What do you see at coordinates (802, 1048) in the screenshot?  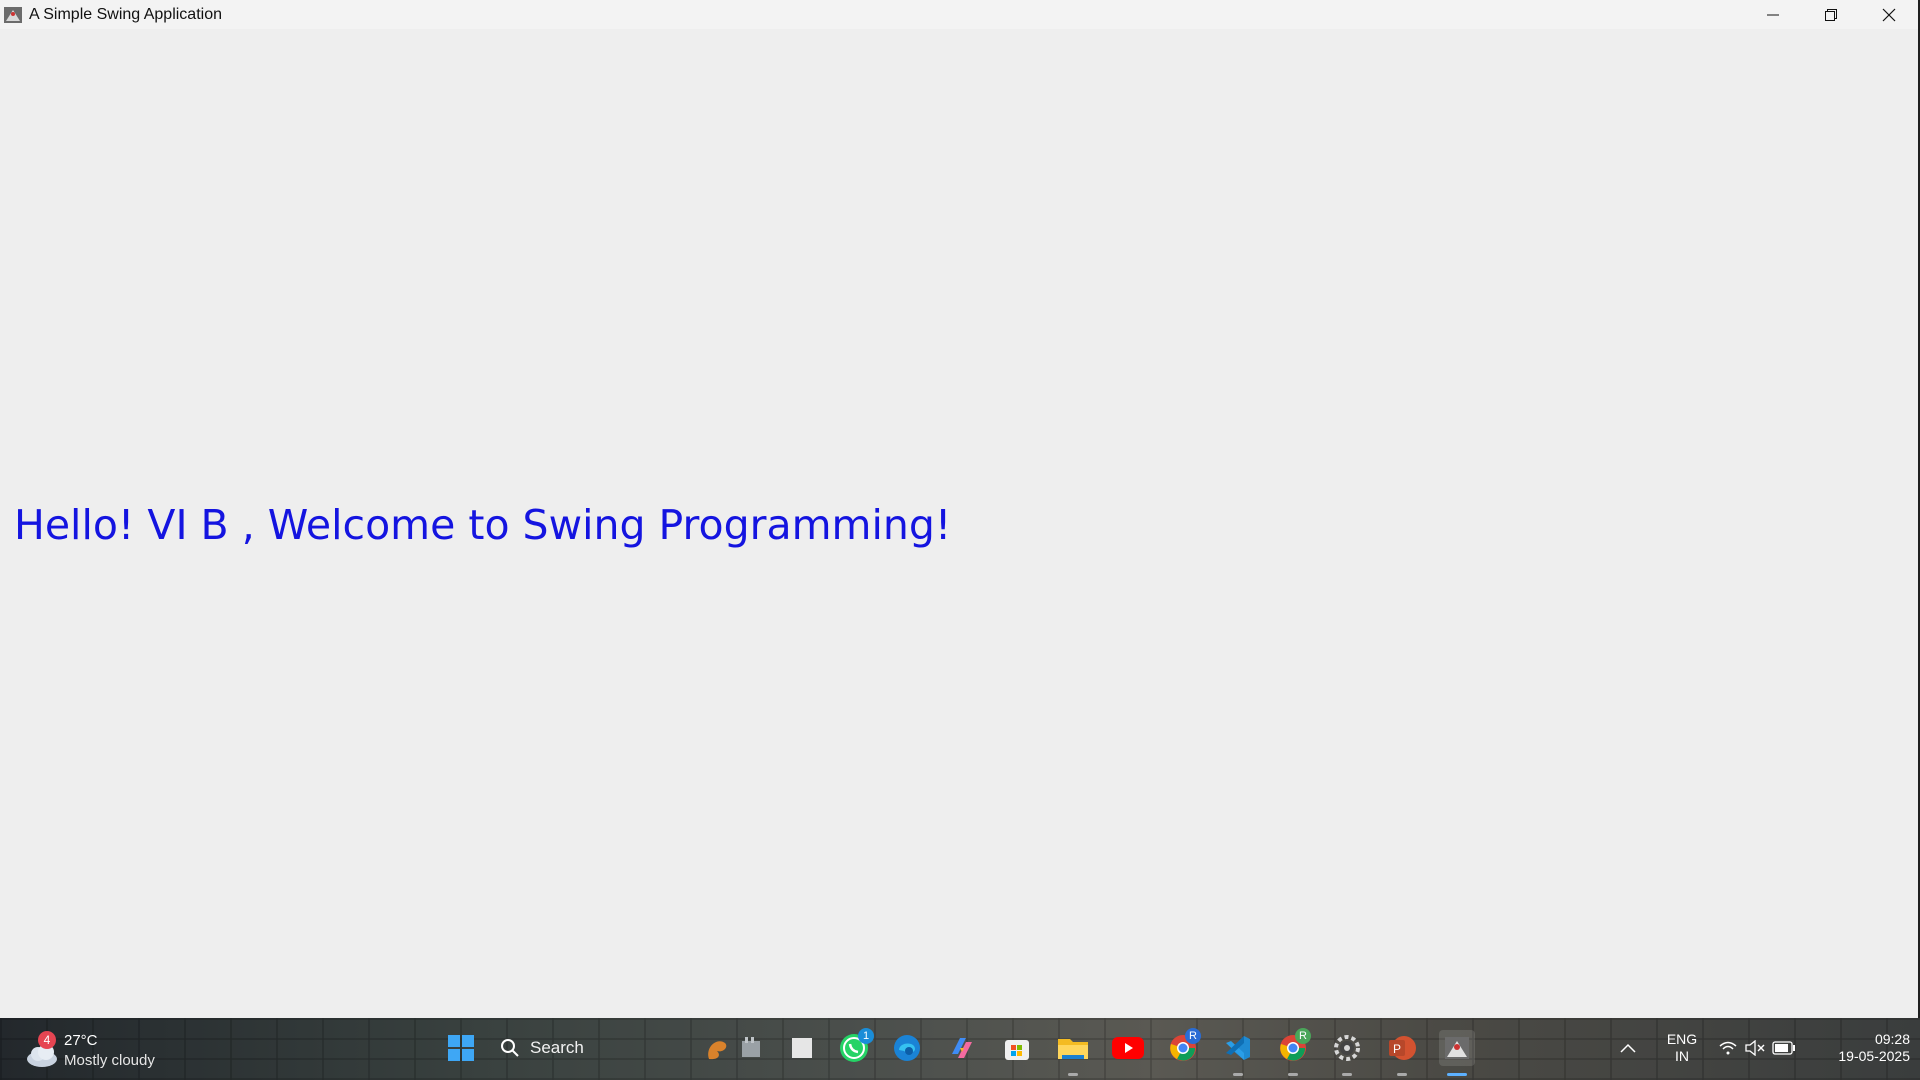 I see `file-app-icon` at bounding box center [802, 1048].